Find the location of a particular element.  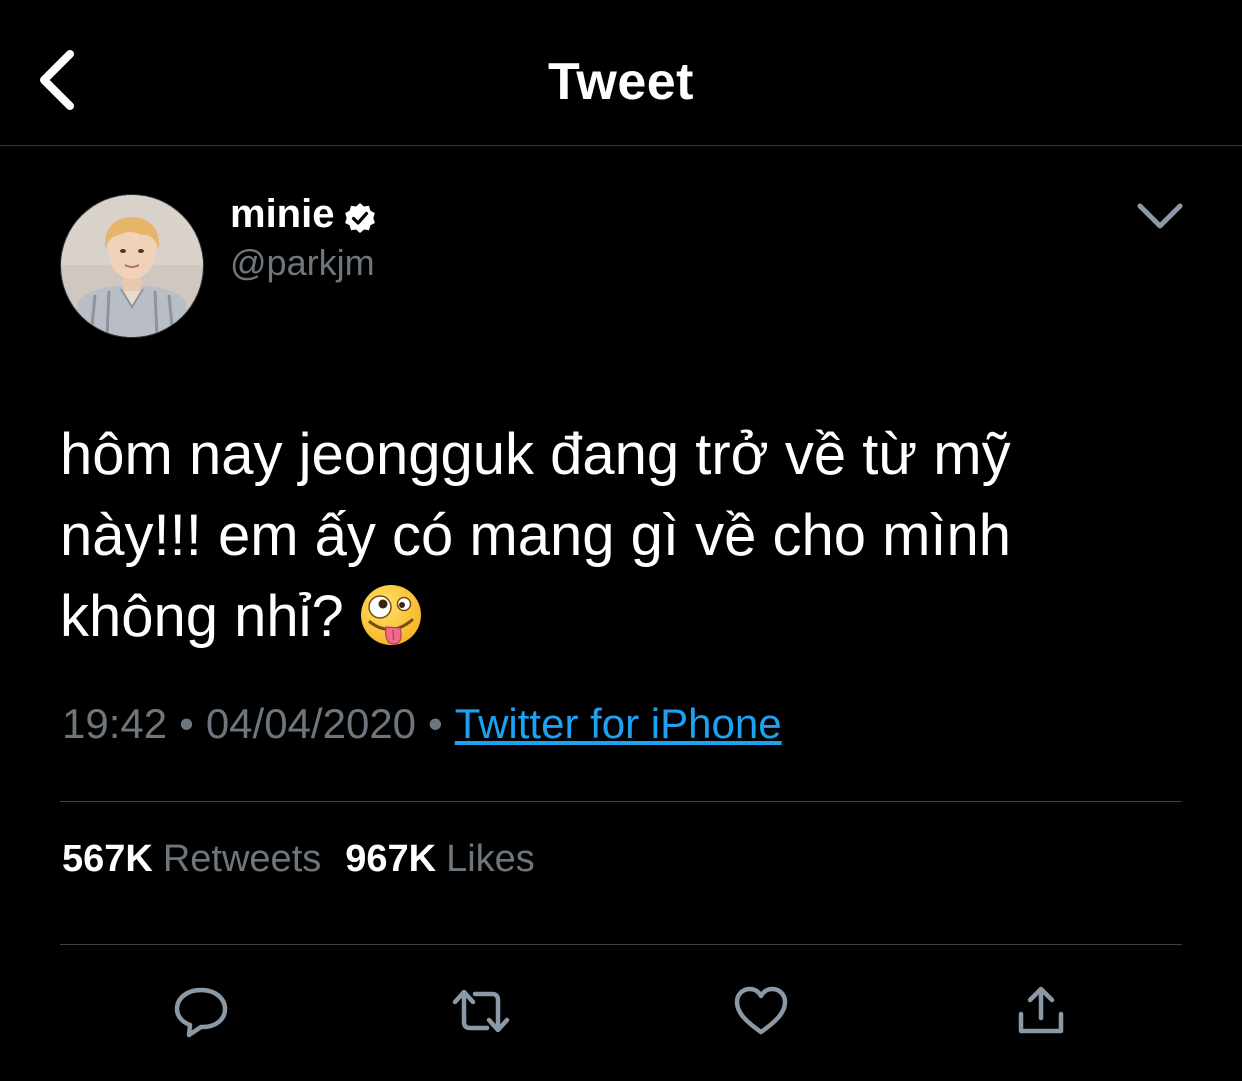

tweet-stats: 567K Retweets 967K Likes is located at coordinates (310, 859).